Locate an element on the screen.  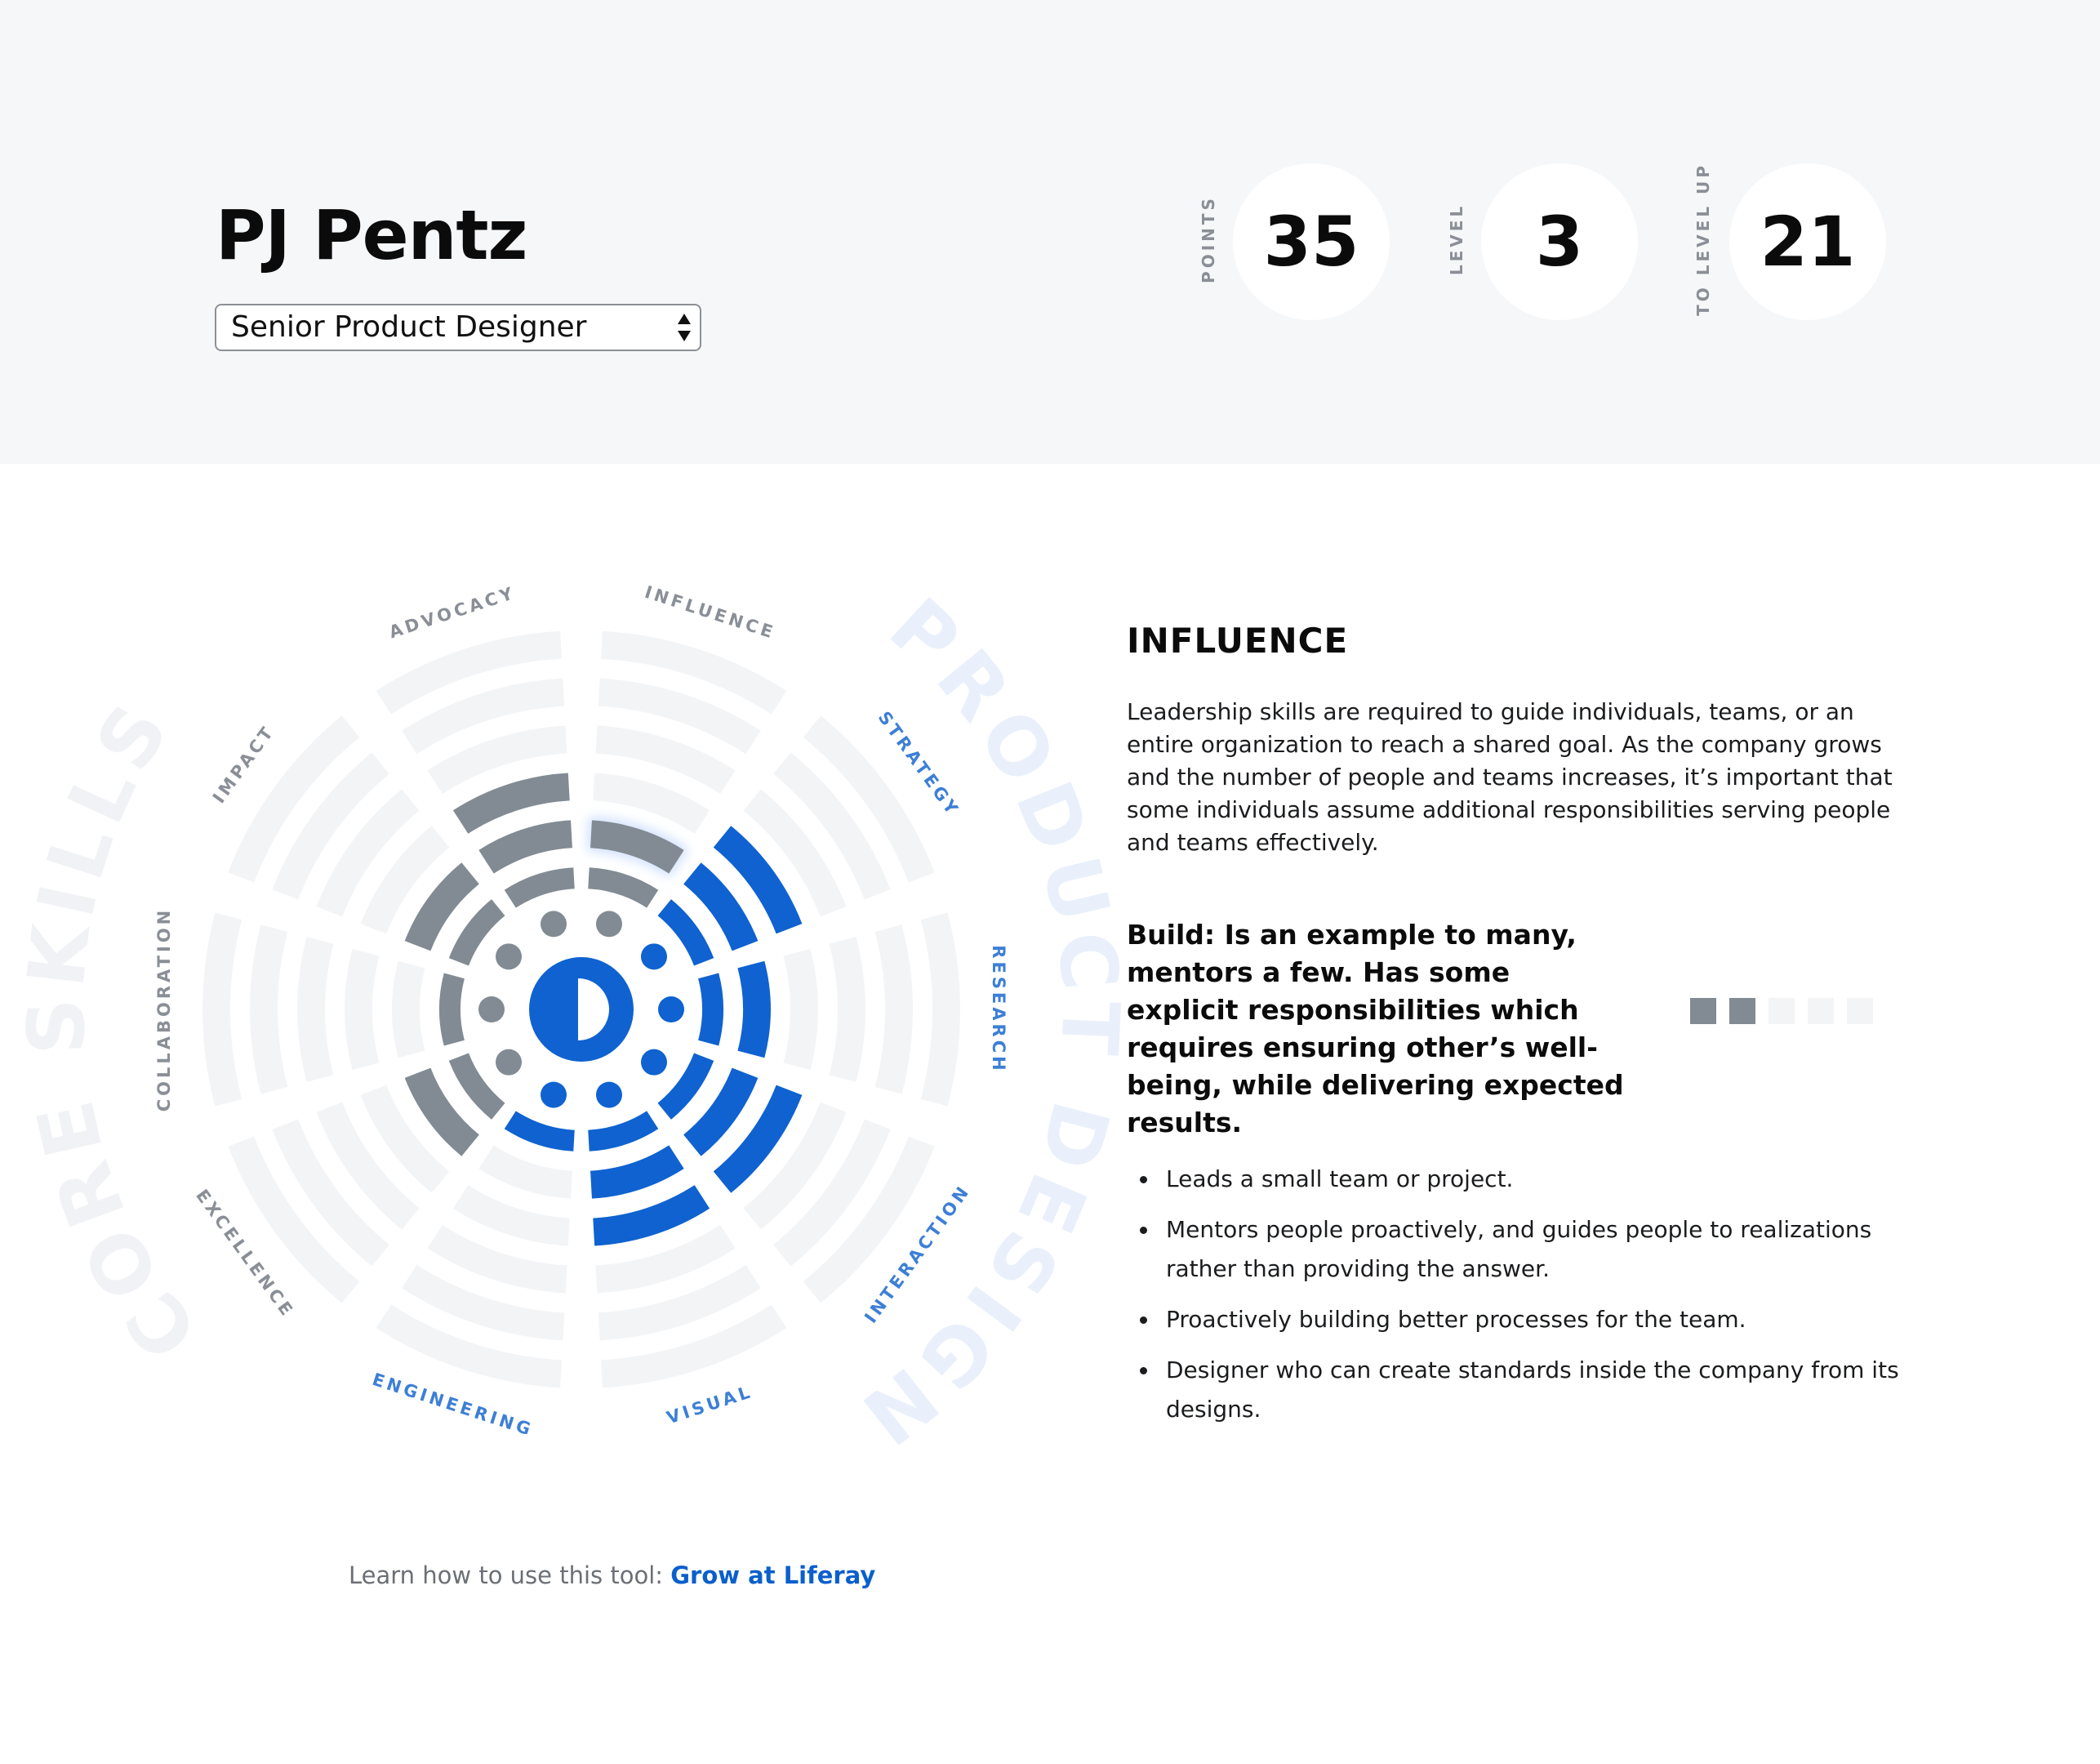
level-indicator is located at coordinates (1788, 1011).